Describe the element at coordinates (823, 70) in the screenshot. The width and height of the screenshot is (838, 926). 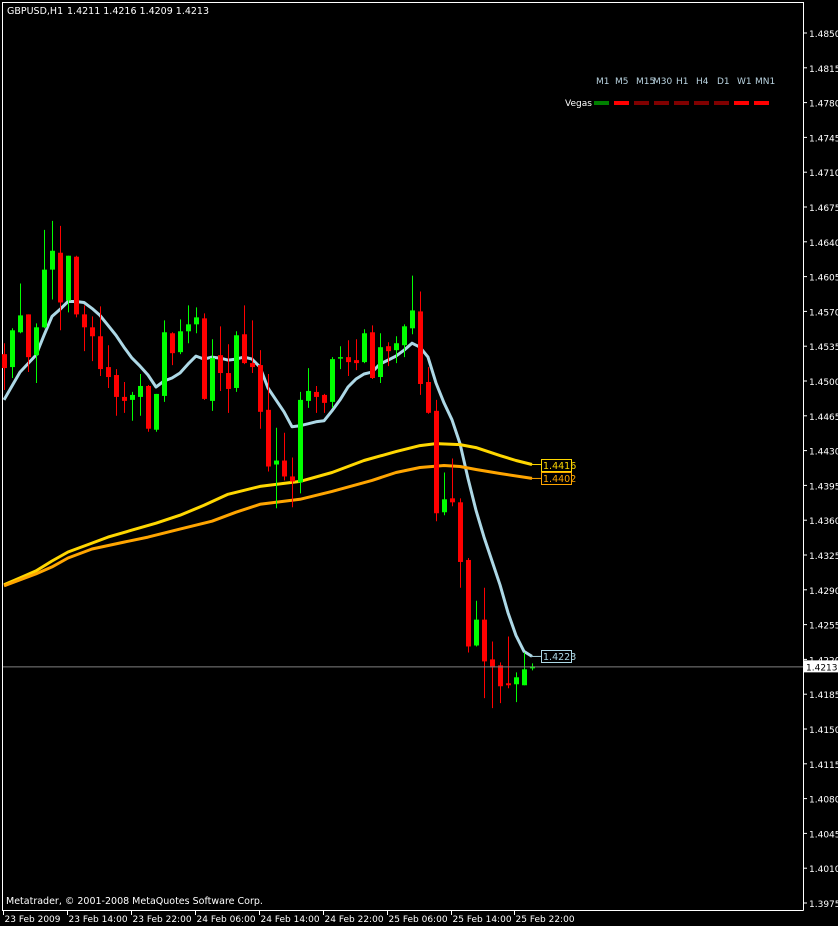
I see `y-tick-label: 1.4815` at that location.